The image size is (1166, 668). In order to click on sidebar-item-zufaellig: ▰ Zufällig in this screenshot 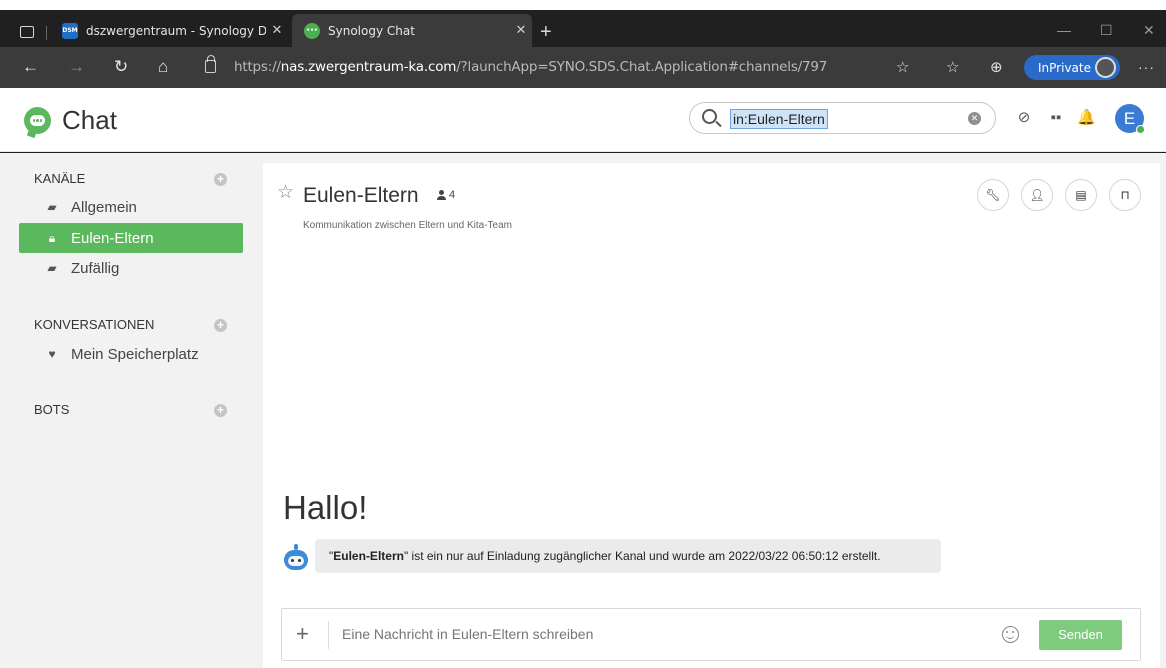, I will do `click(131, 268)`.